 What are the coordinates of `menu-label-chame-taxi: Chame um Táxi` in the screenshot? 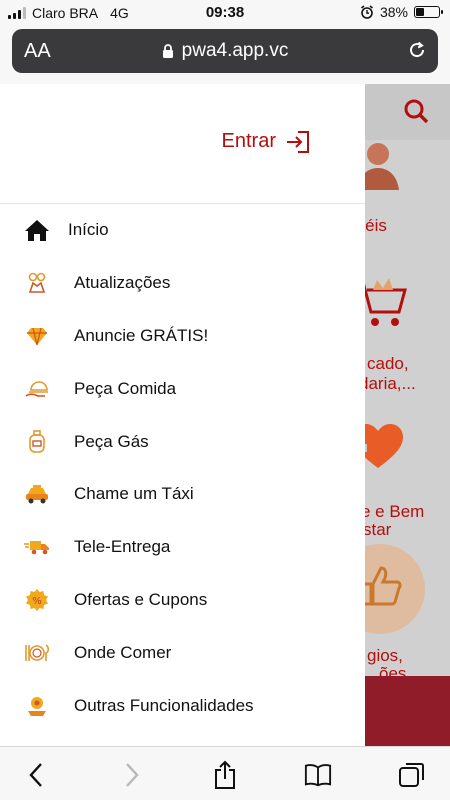 It's located at (134, 494).